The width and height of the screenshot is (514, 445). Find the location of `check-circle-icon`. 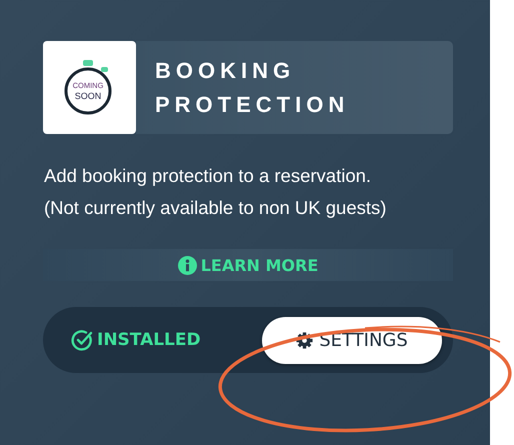

check-circle-icon is located at coordinates (82, 340).